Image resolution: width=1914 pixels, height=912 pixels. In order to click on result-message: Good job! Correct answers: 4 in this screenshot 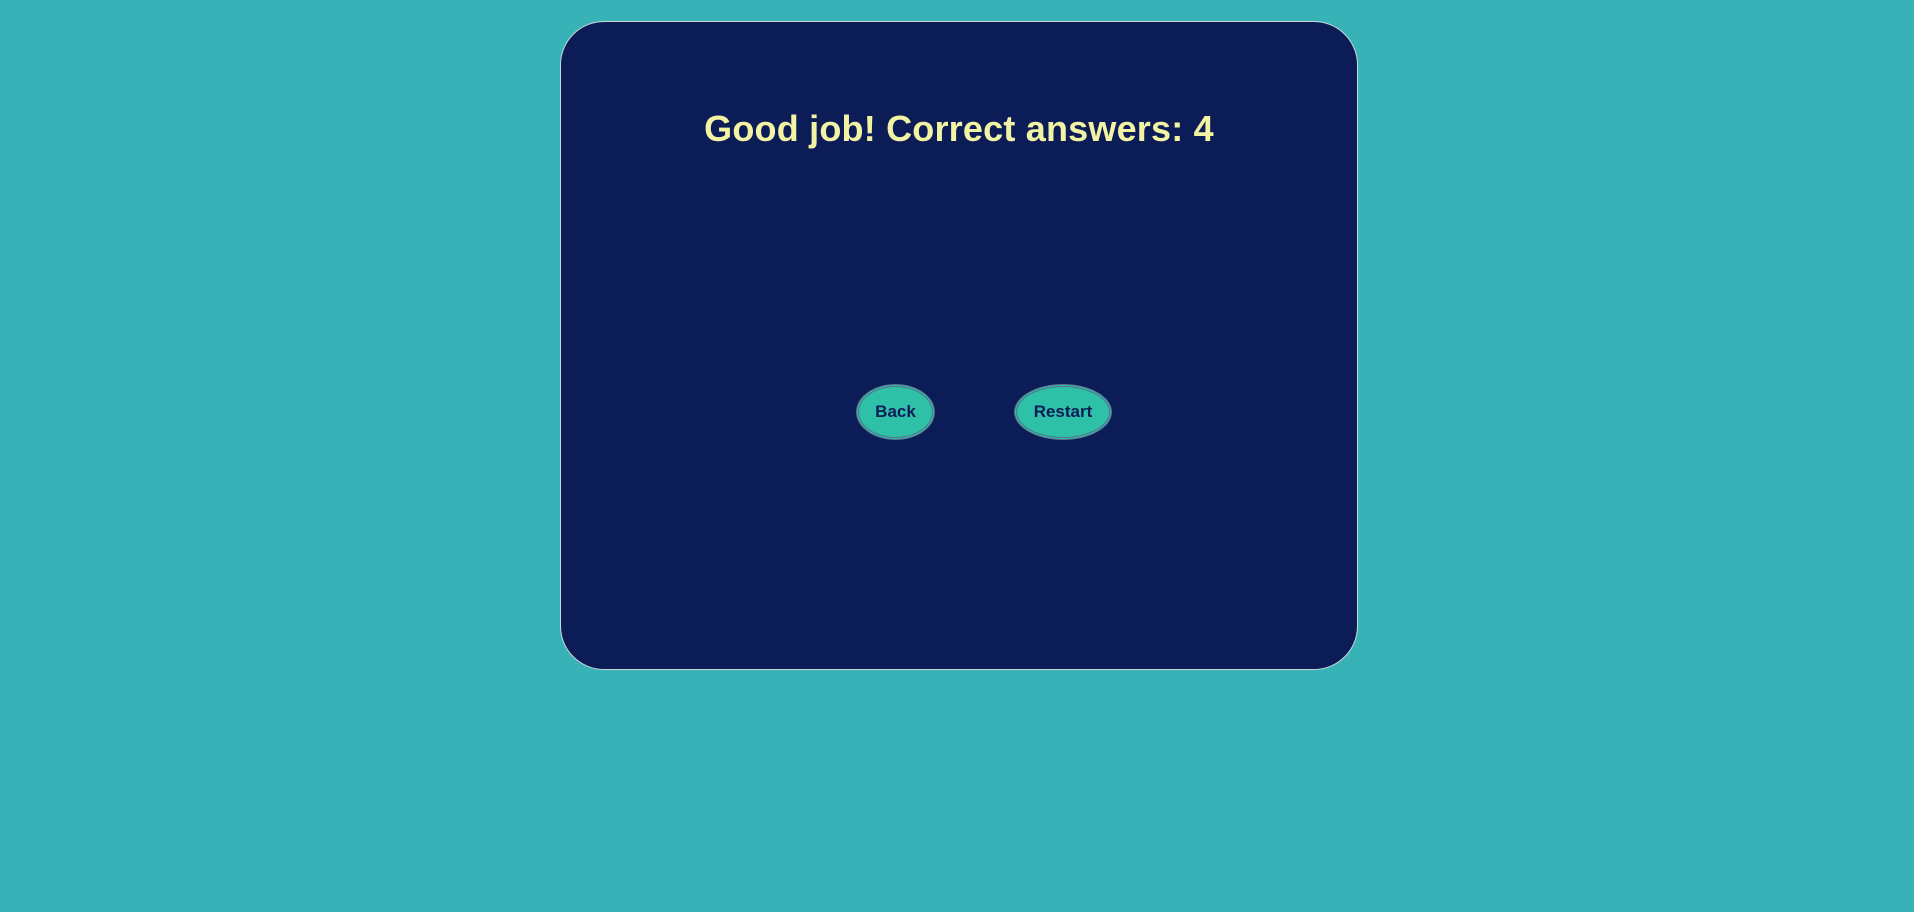, I will do `click(959, 128)`.